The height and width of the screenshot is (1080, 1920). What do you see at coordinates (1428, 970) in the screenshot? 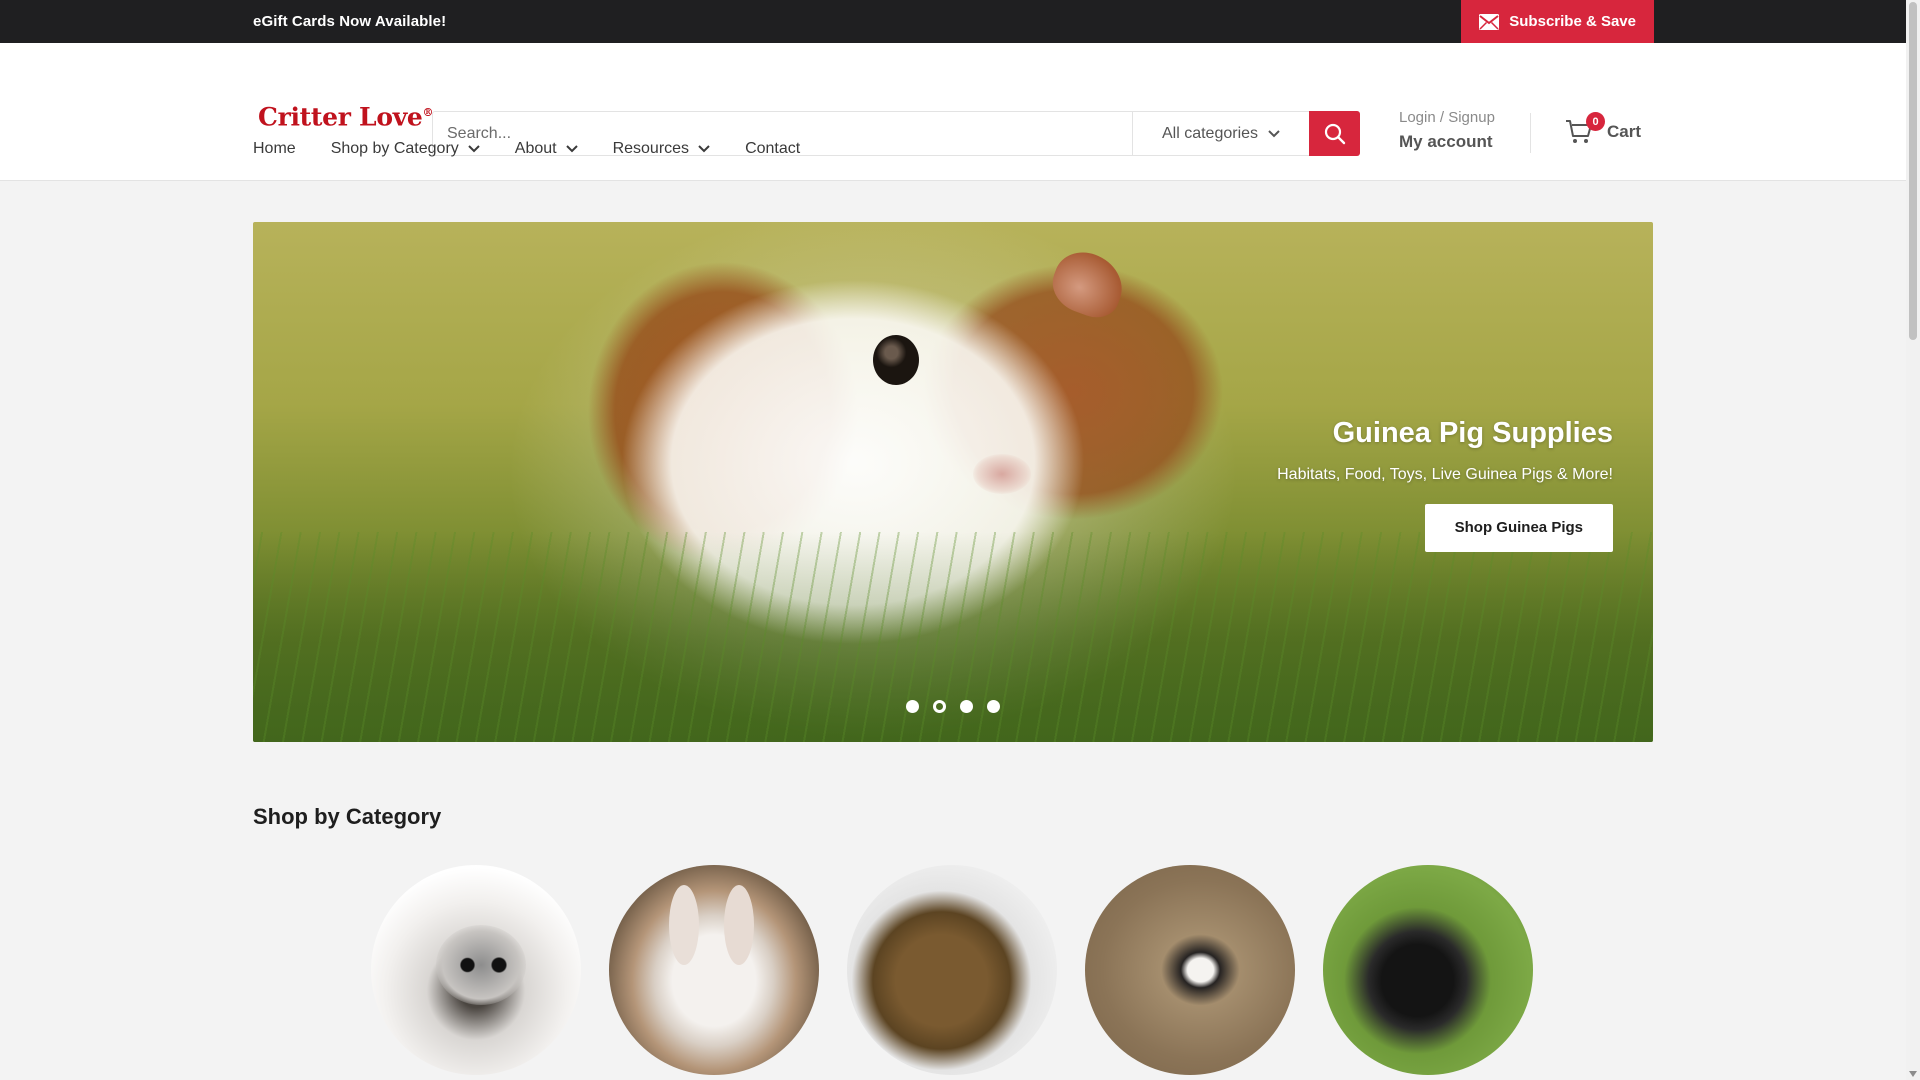
I see `category-black-goat` at bounding box center [1428, 970].